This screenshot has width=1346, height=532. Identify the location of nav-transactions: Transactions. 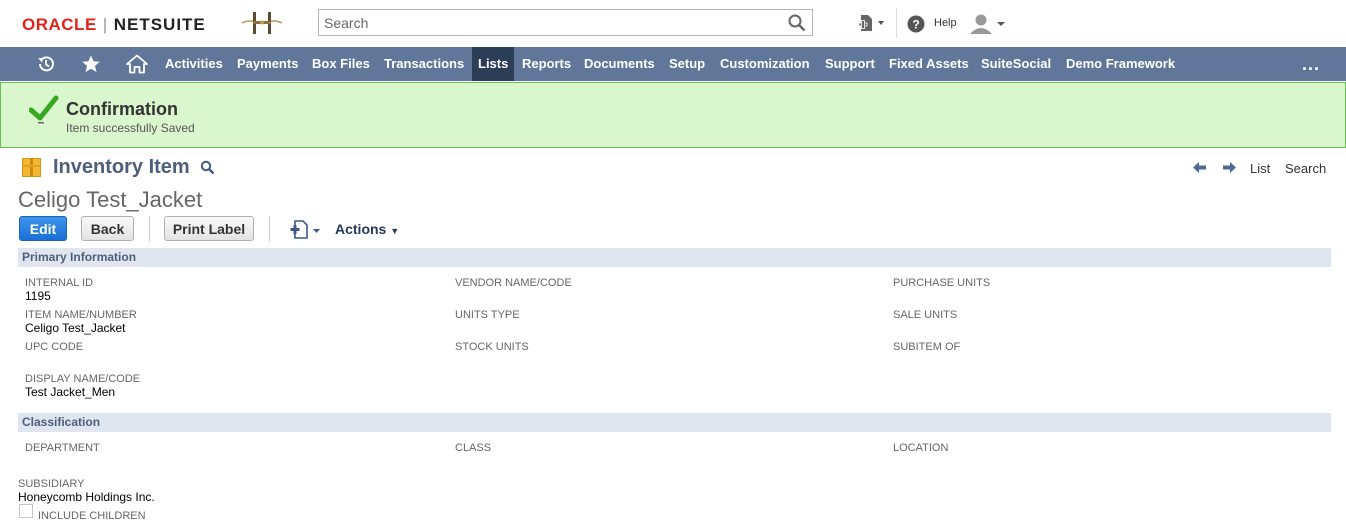
(424, 64).